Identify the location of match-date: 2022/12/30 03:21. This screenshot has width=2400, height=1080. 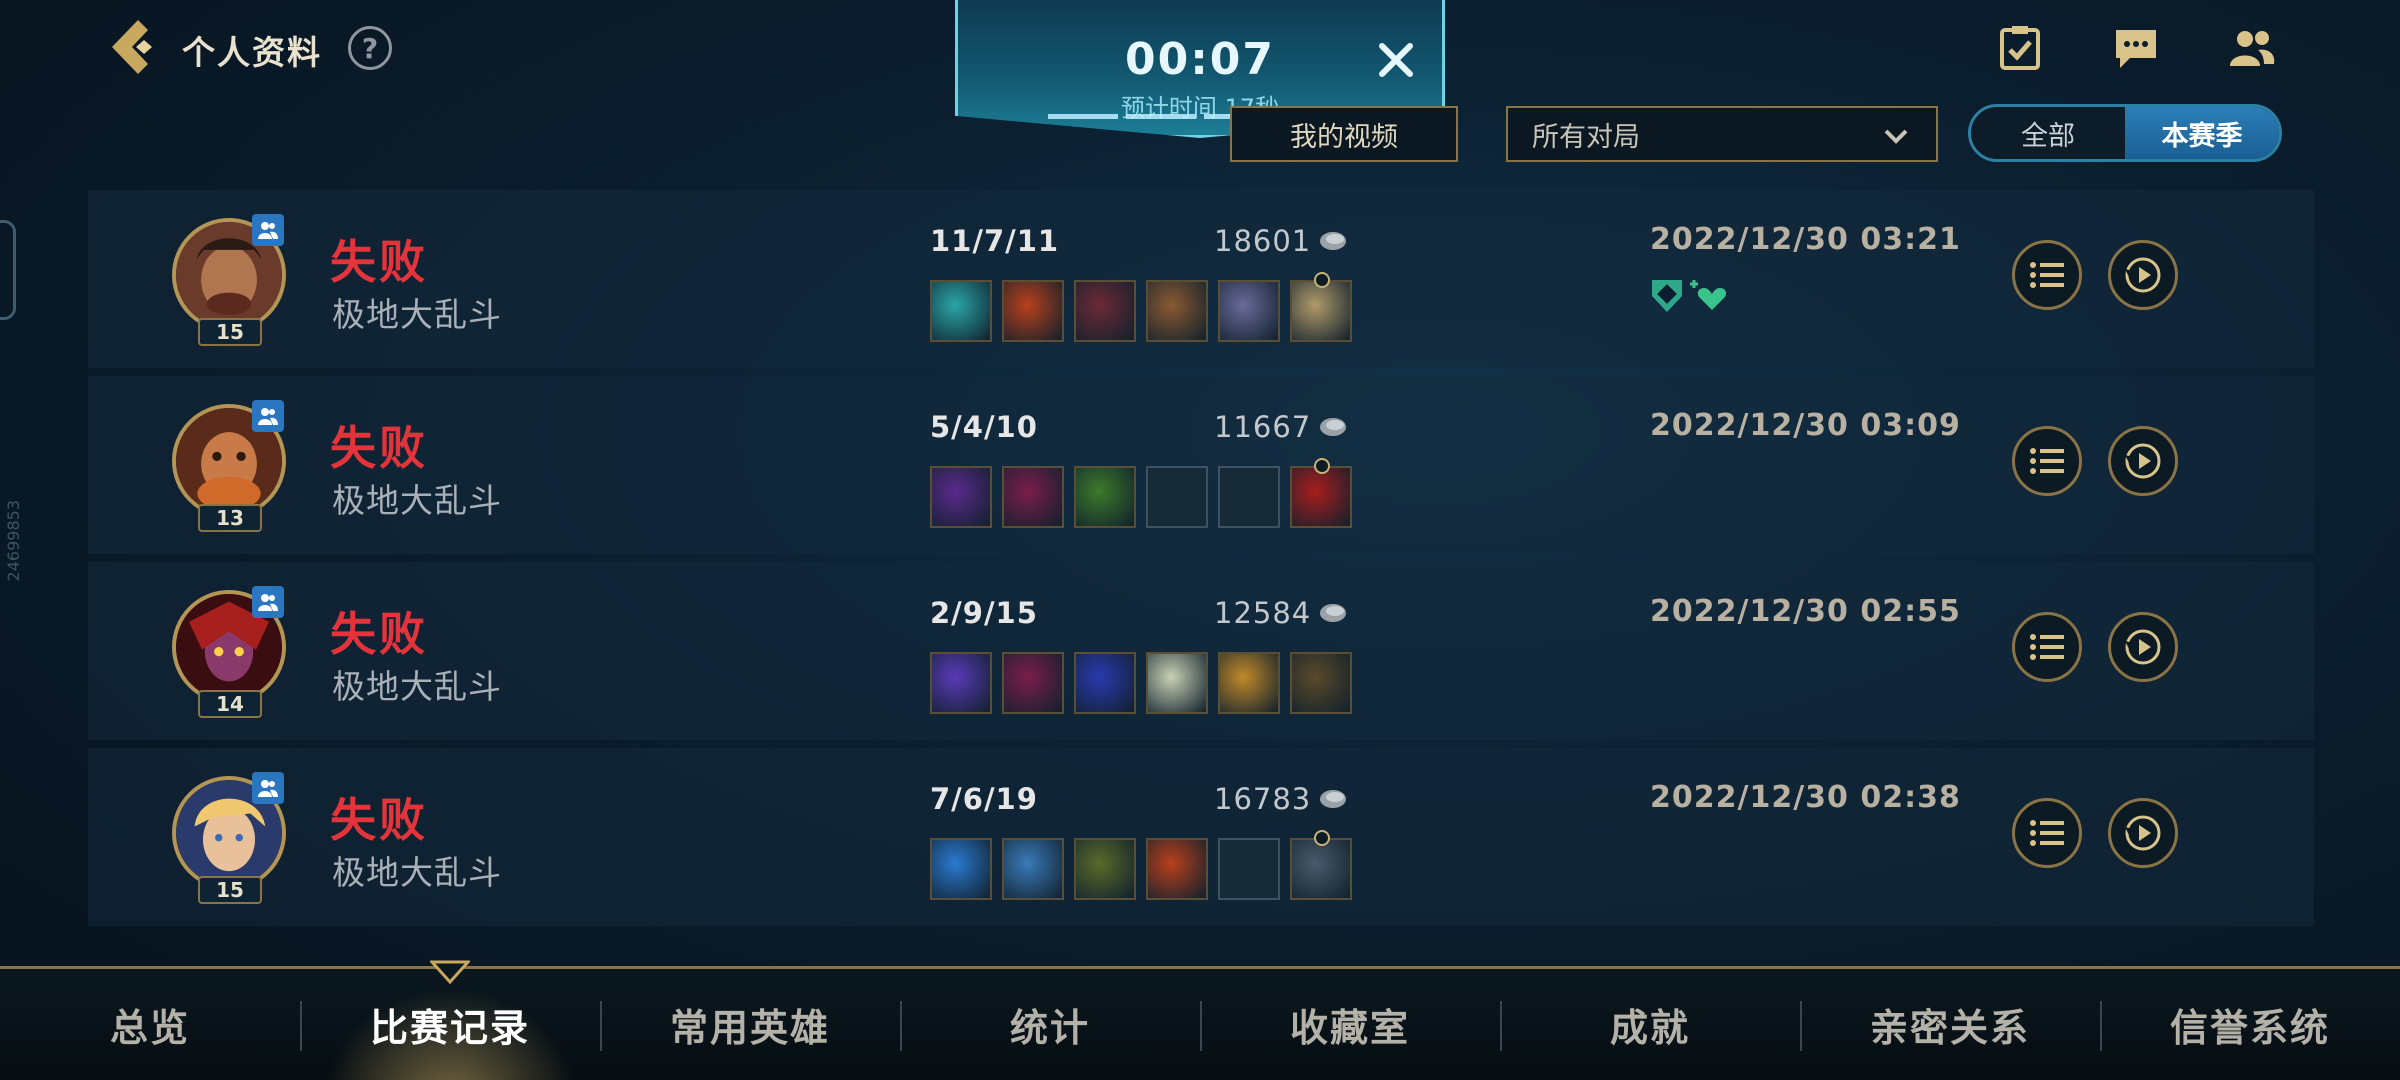
(1805, 239).